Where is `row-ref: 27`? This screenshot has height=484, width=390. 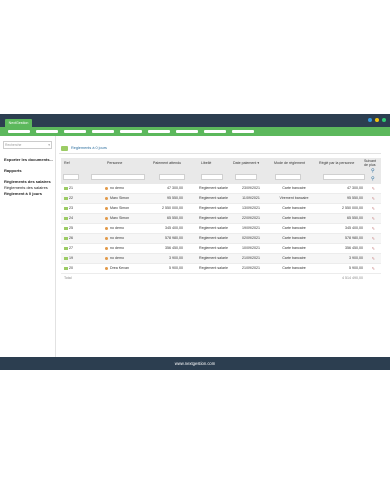 row-ref: 27 is located at coordinates (74, 248).